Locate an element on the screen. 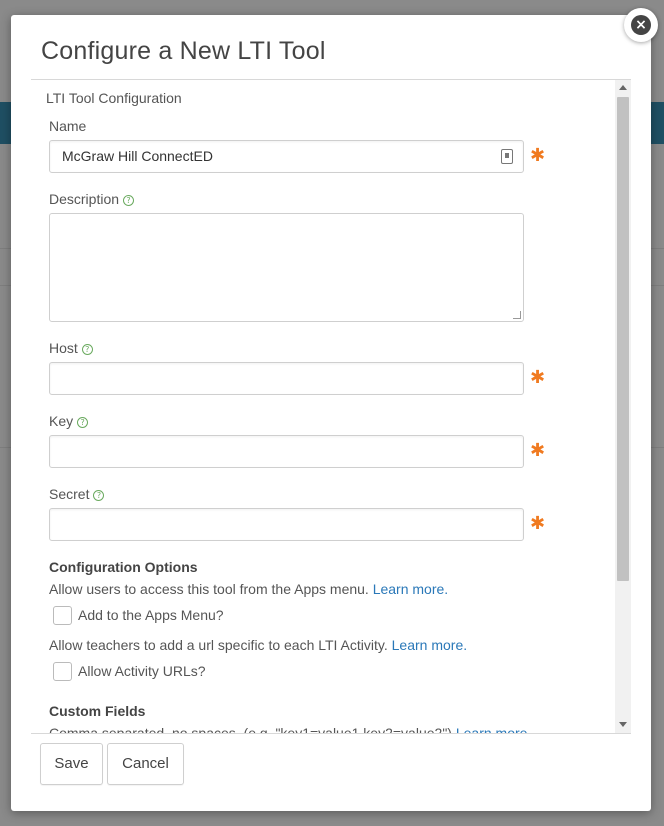 This screenshot has width=664, height=826. close-icon: × is located at coordinates (641, 25).